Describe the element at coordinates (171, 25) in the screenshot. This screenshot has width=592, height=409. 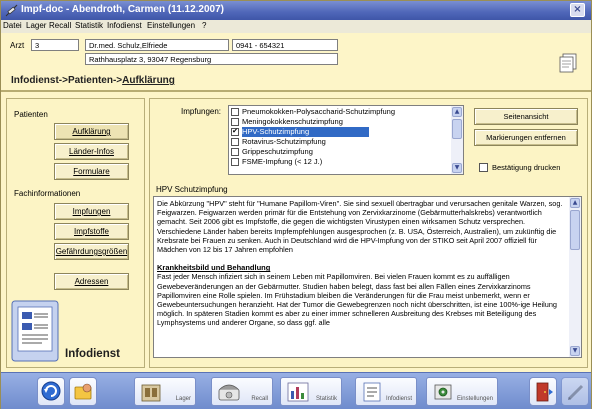
I see `menu-einstellungen: Einstellungen` at that location.